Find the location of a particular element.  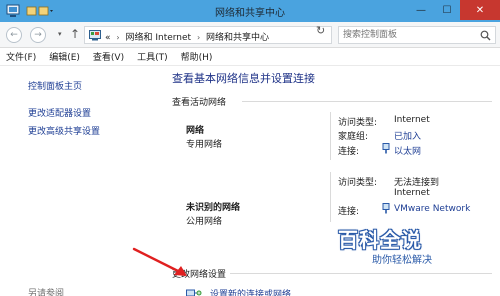

forward-arrow-icon: → is located at coordinates (38, 35).